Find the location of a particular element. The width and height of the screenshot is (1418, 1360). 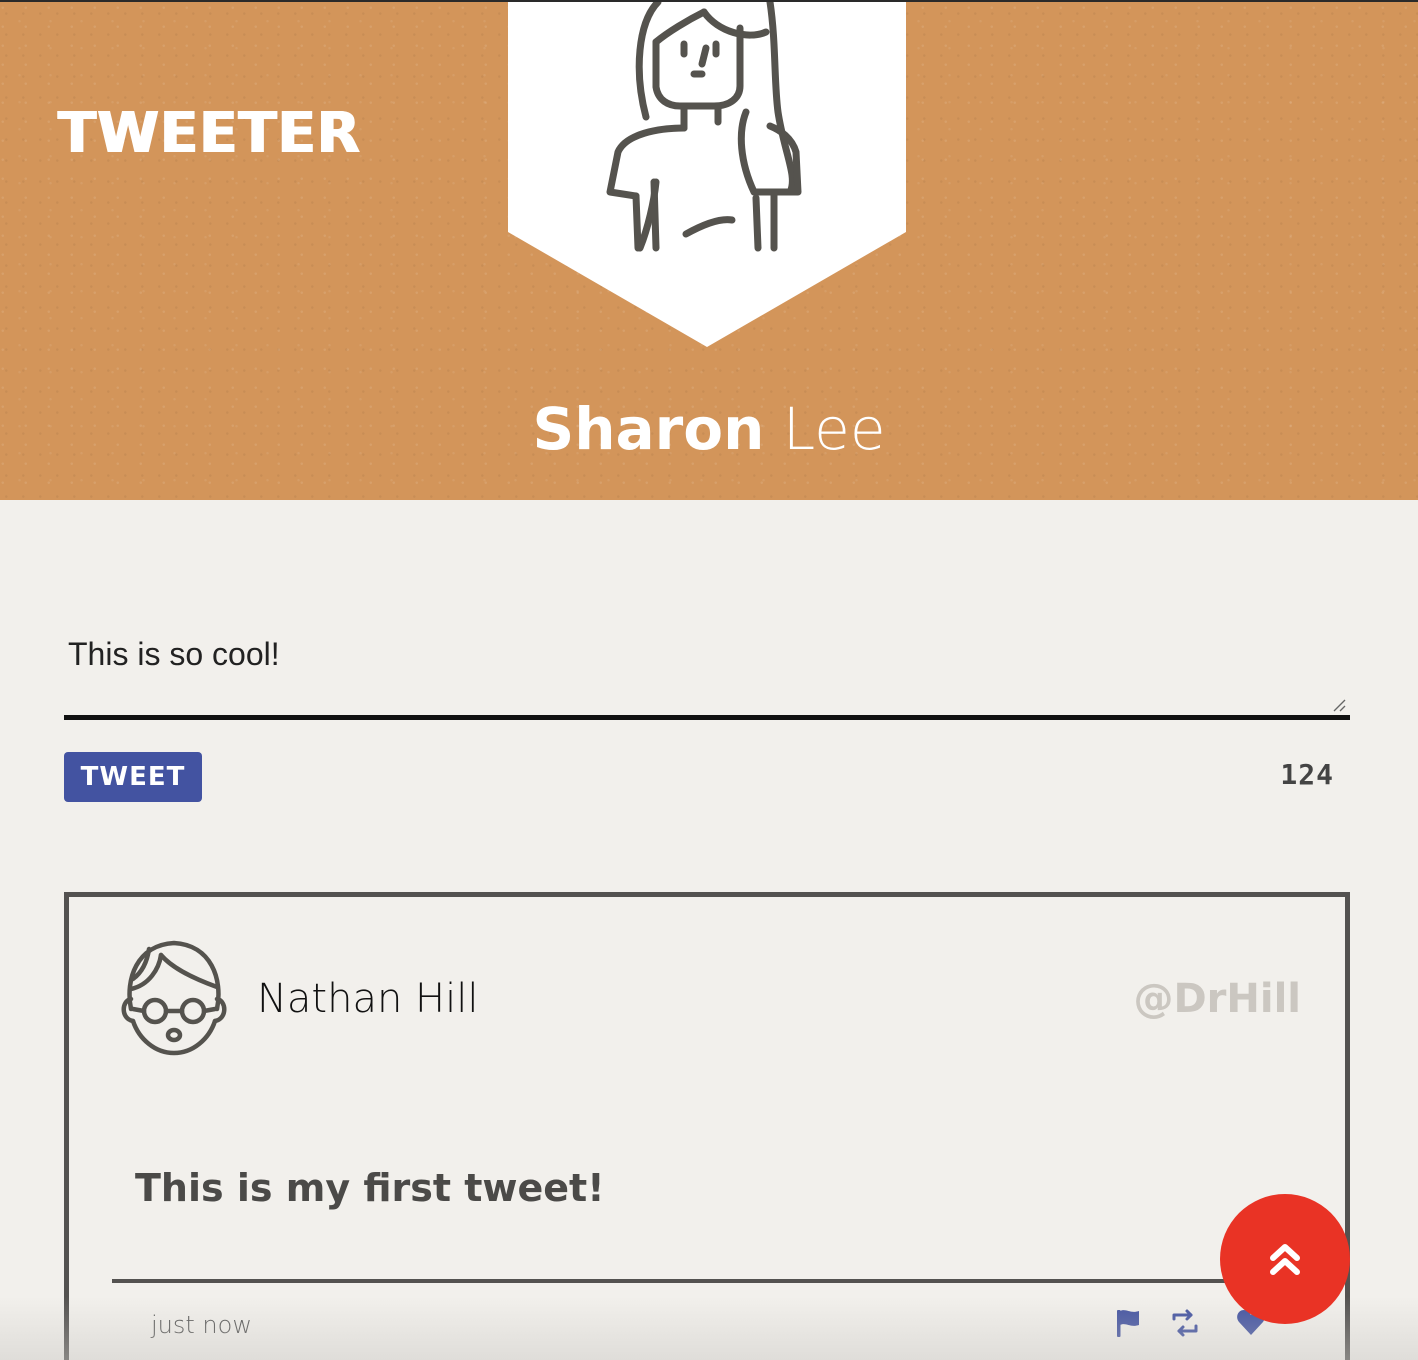

tweet-author-name: Nathan Hill is located at coordinates (367, 999).